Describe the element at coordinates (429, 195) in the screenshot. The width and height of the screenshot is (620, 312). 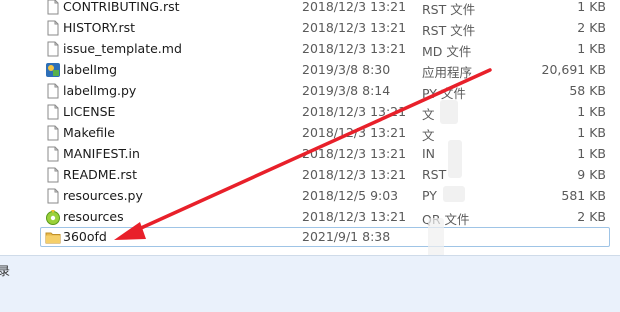
I see `file-type: PY` at that location.